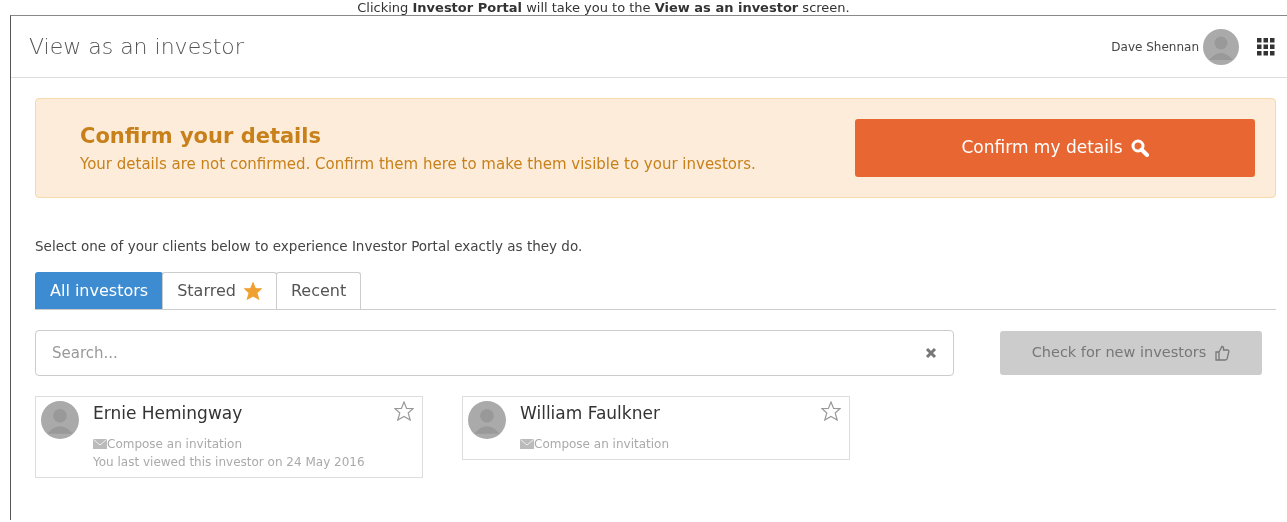  I want to click on clear-icon, so click(931, 353).